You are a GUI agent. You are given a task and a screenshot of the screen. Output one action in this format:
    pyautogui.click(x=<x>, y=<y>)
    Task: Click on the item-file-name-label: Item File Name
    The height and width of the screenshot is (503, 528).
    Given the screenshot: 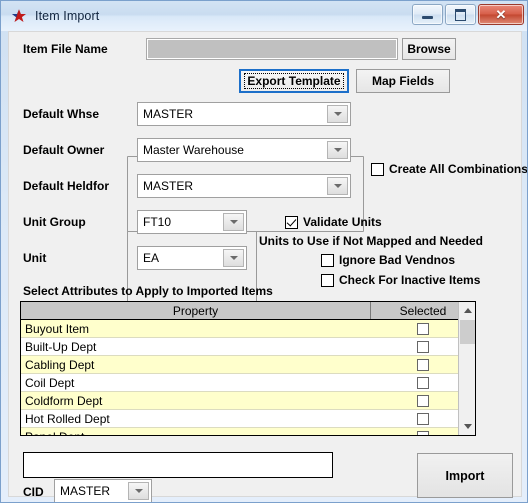 What is the action you would take?
    pyautogui.click(x=65, y=49)
    